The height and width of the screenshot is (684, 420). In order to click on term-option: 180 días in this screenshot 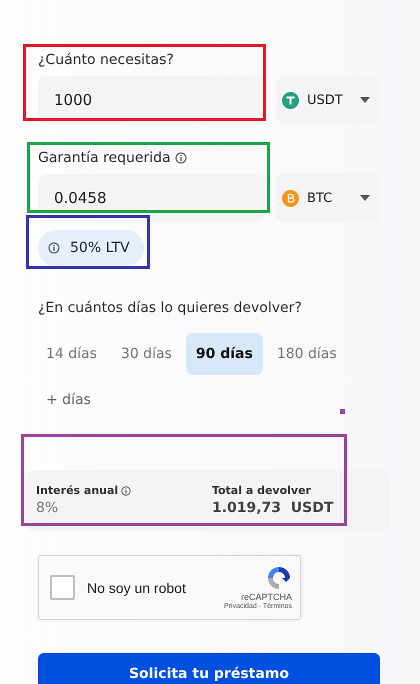, I will do `click(306, 354)`.